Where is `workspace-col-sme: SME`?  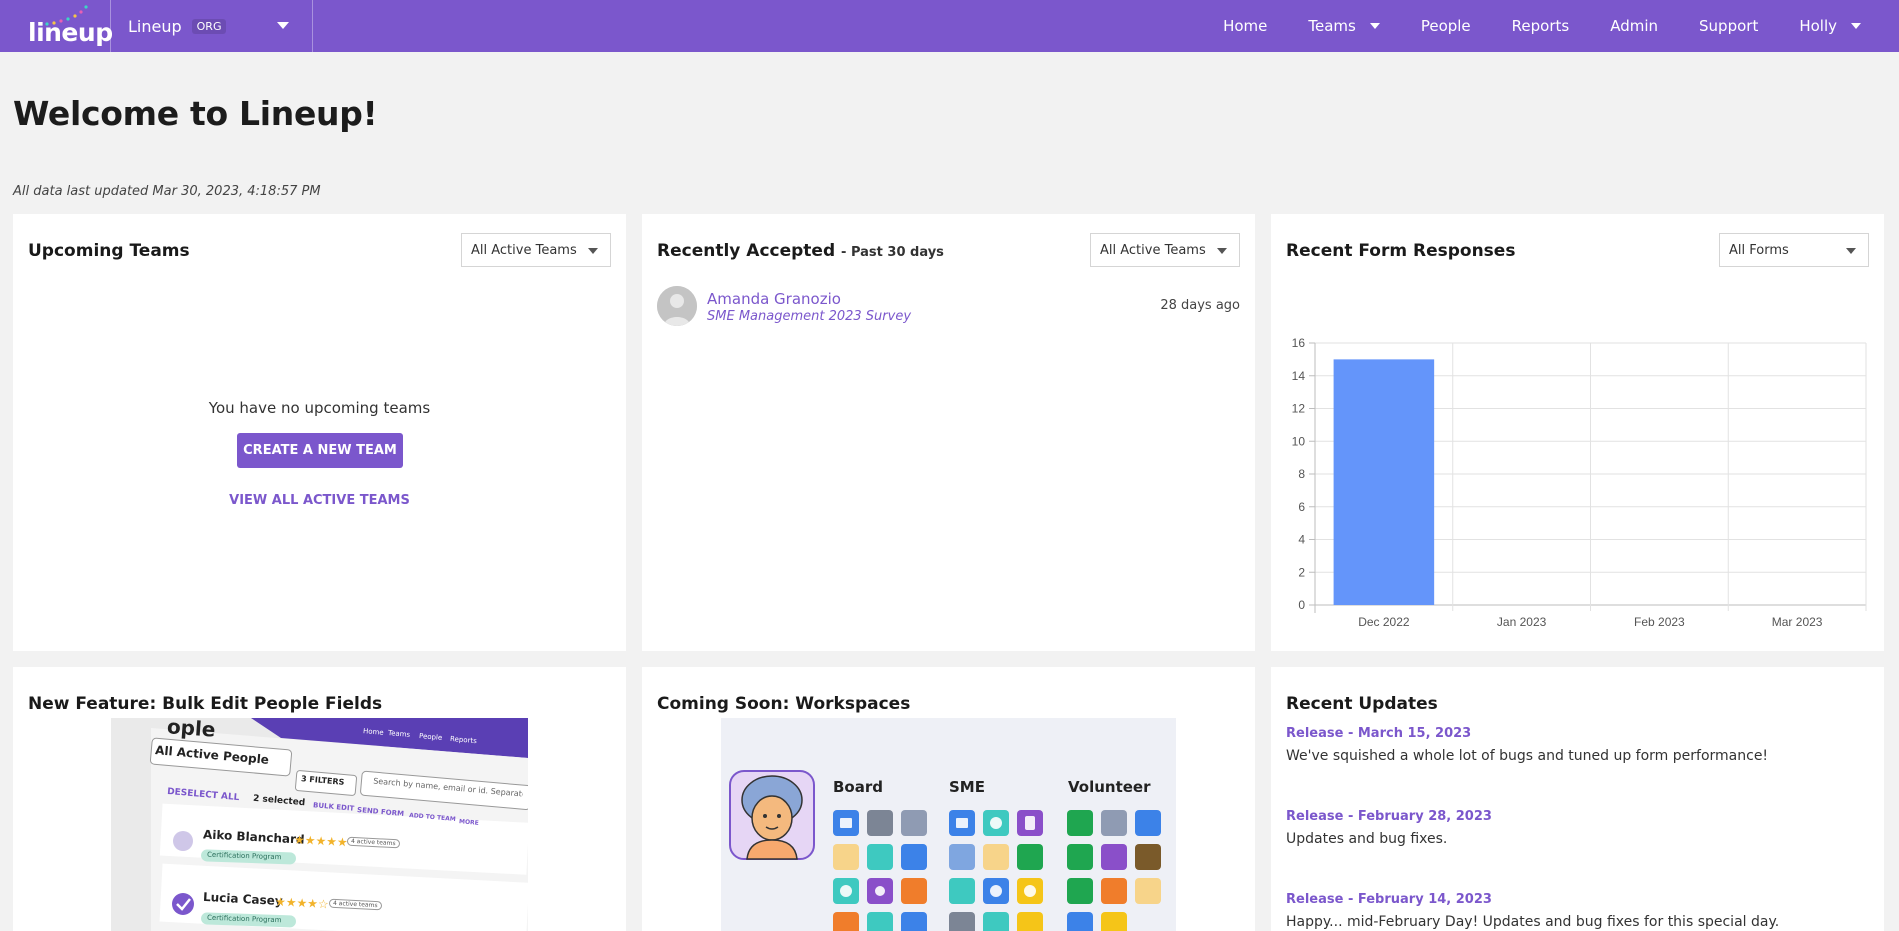
workspace-col-sme: SME is located at coordinates (967, 787).